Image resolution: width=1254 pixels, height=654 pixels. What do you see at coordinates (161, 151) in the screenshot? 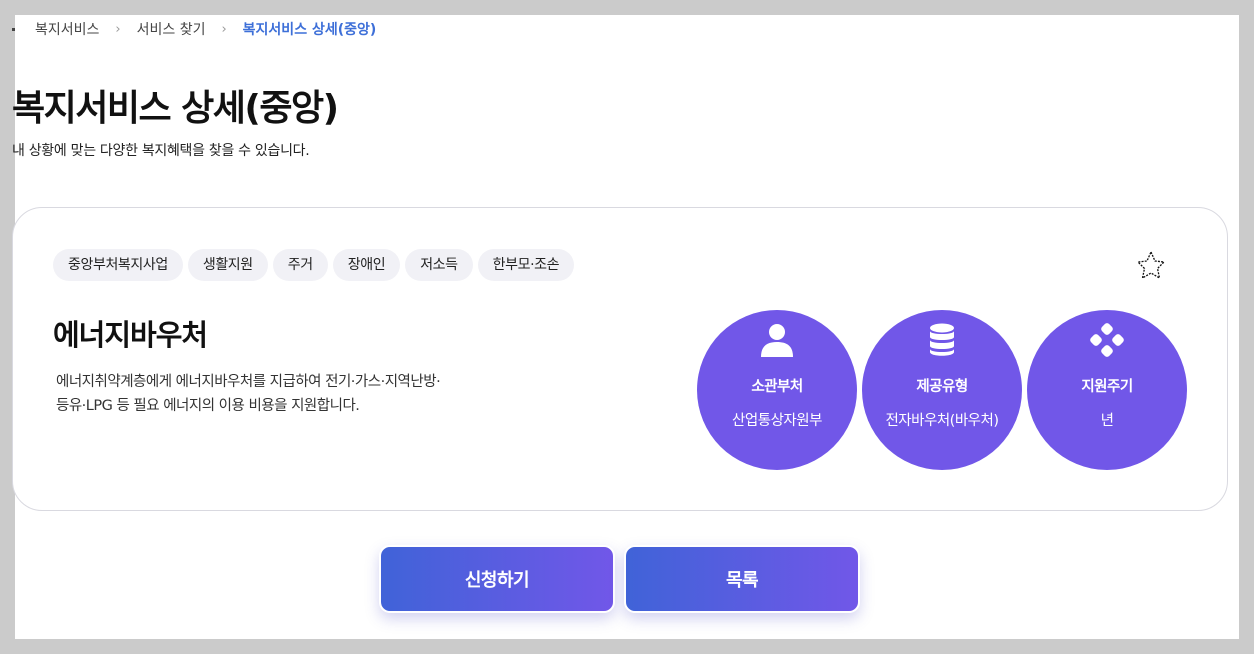
I see `page-subtitle: 내 상황에 맞는 다양한 복지혜택을 찾을 수 있습니다.` at bounding box center [161, 151].